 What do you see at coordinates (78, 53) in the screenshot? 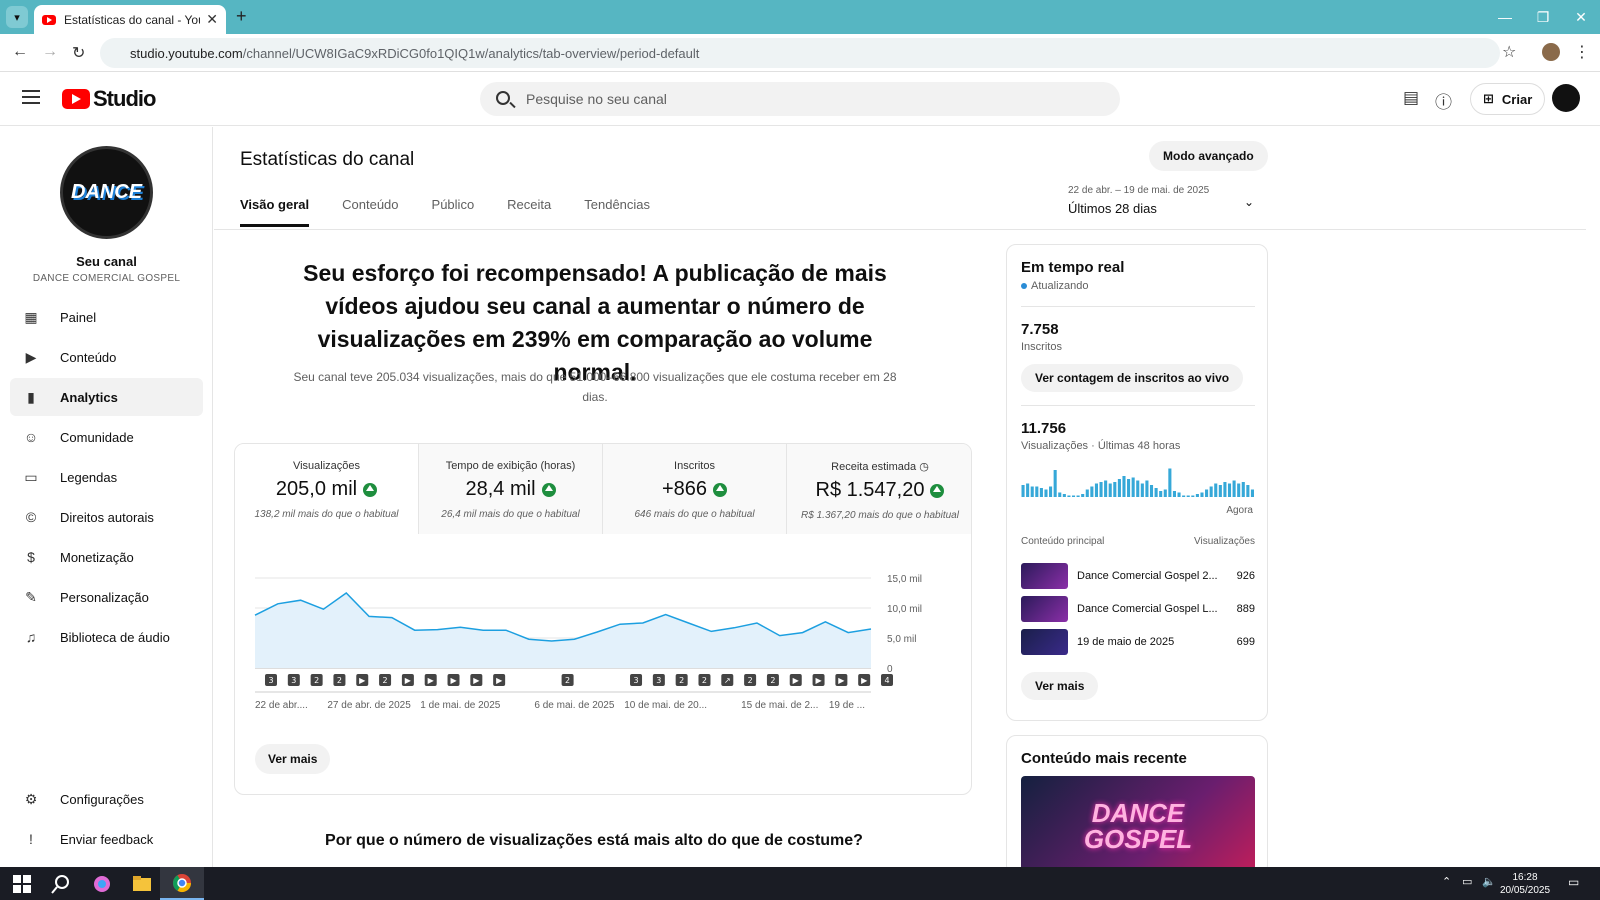
I see `reload-icon: ↻` at bounding box center [78, 53].